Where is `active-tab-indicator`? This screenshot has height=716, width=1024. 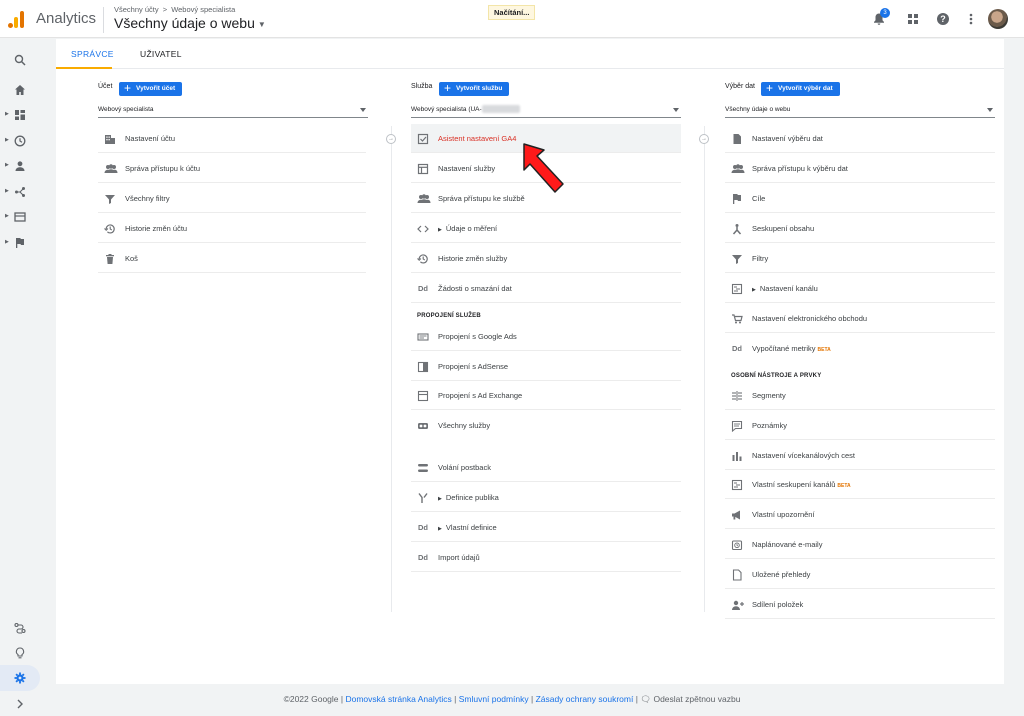 active-tab-indicator is located at coordinates (84, 68).